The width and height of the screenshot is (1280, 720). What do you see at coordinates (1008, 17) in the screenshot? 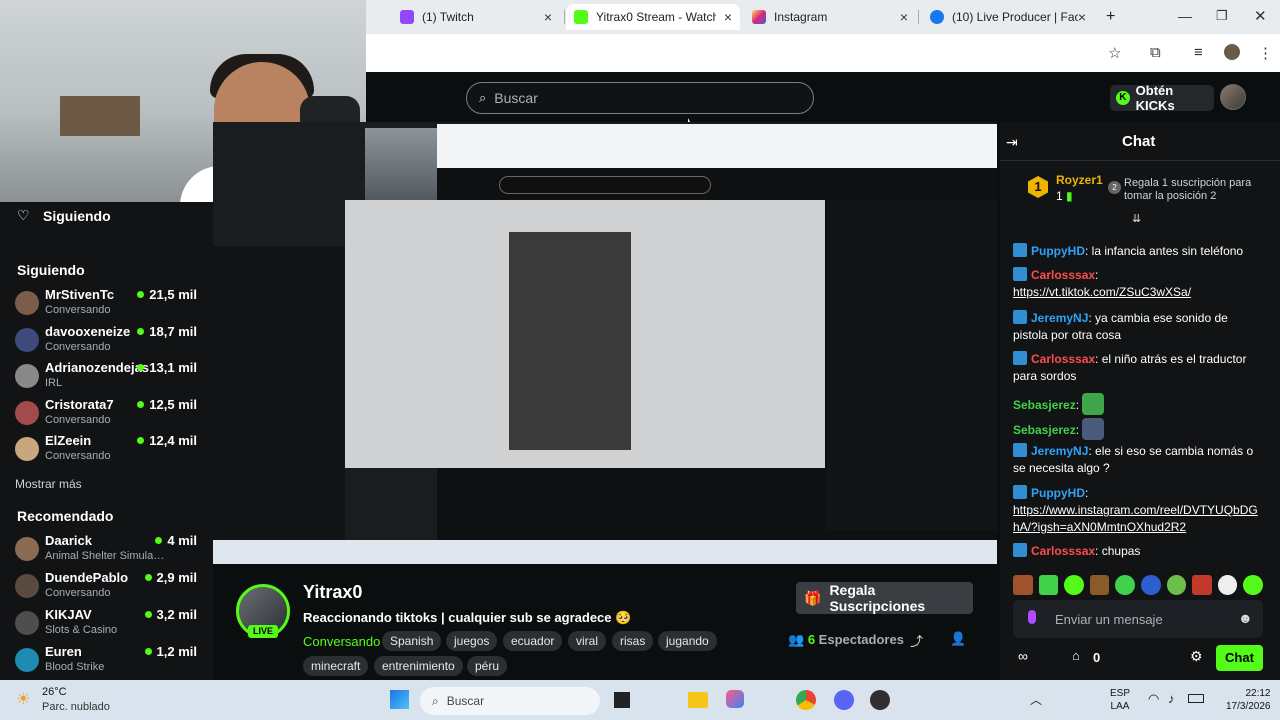
I see `tab-facebook: (10) Live Producer | Facebook ×` at bounding box center [1008, 17].